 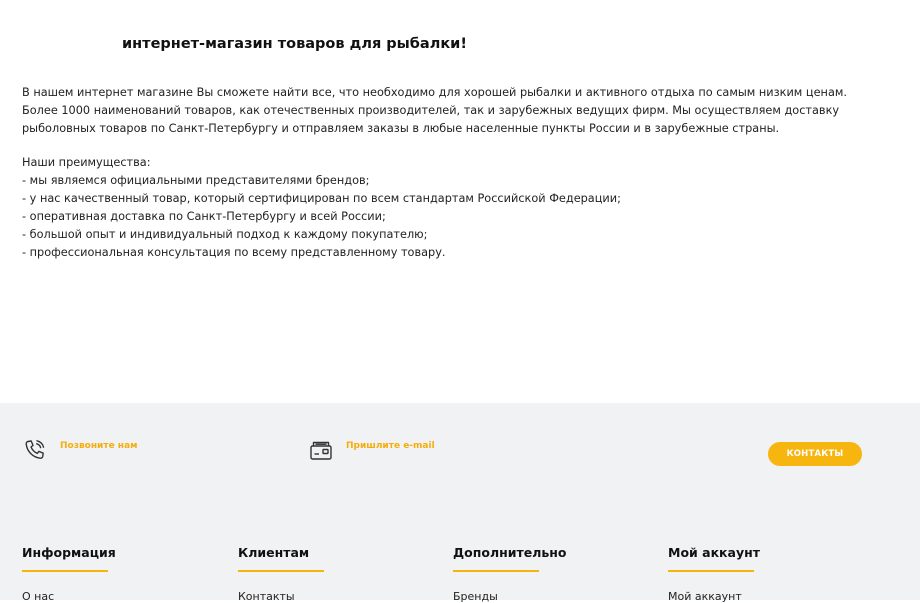 I want to click on footer-column-extra: Дополнительно Бренды, so click(x=510, y=574).